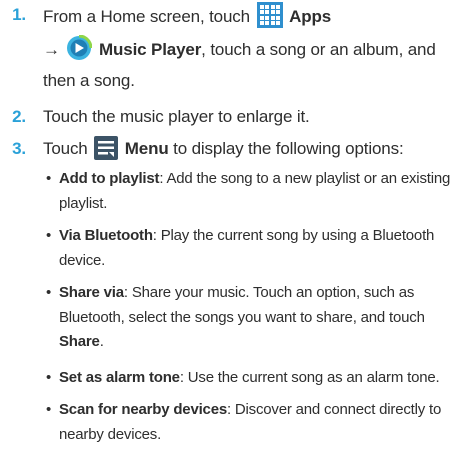 This screenshot has width=458, height=454. What do you see at coordinates (309, 377) in the screenshot?
I see `option-desc: : Use the current song as an alarm tone.` at bounding box center [309, 377].